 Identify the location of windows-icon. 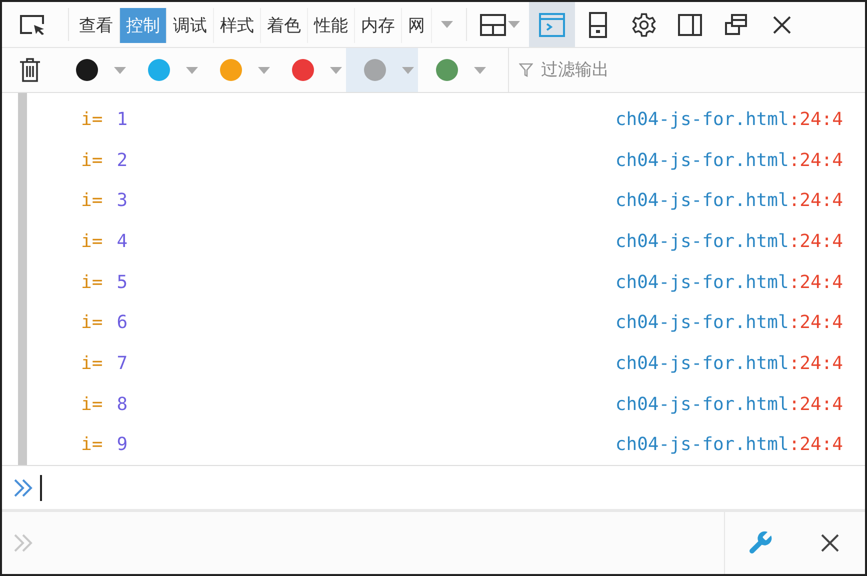
(736, 25).